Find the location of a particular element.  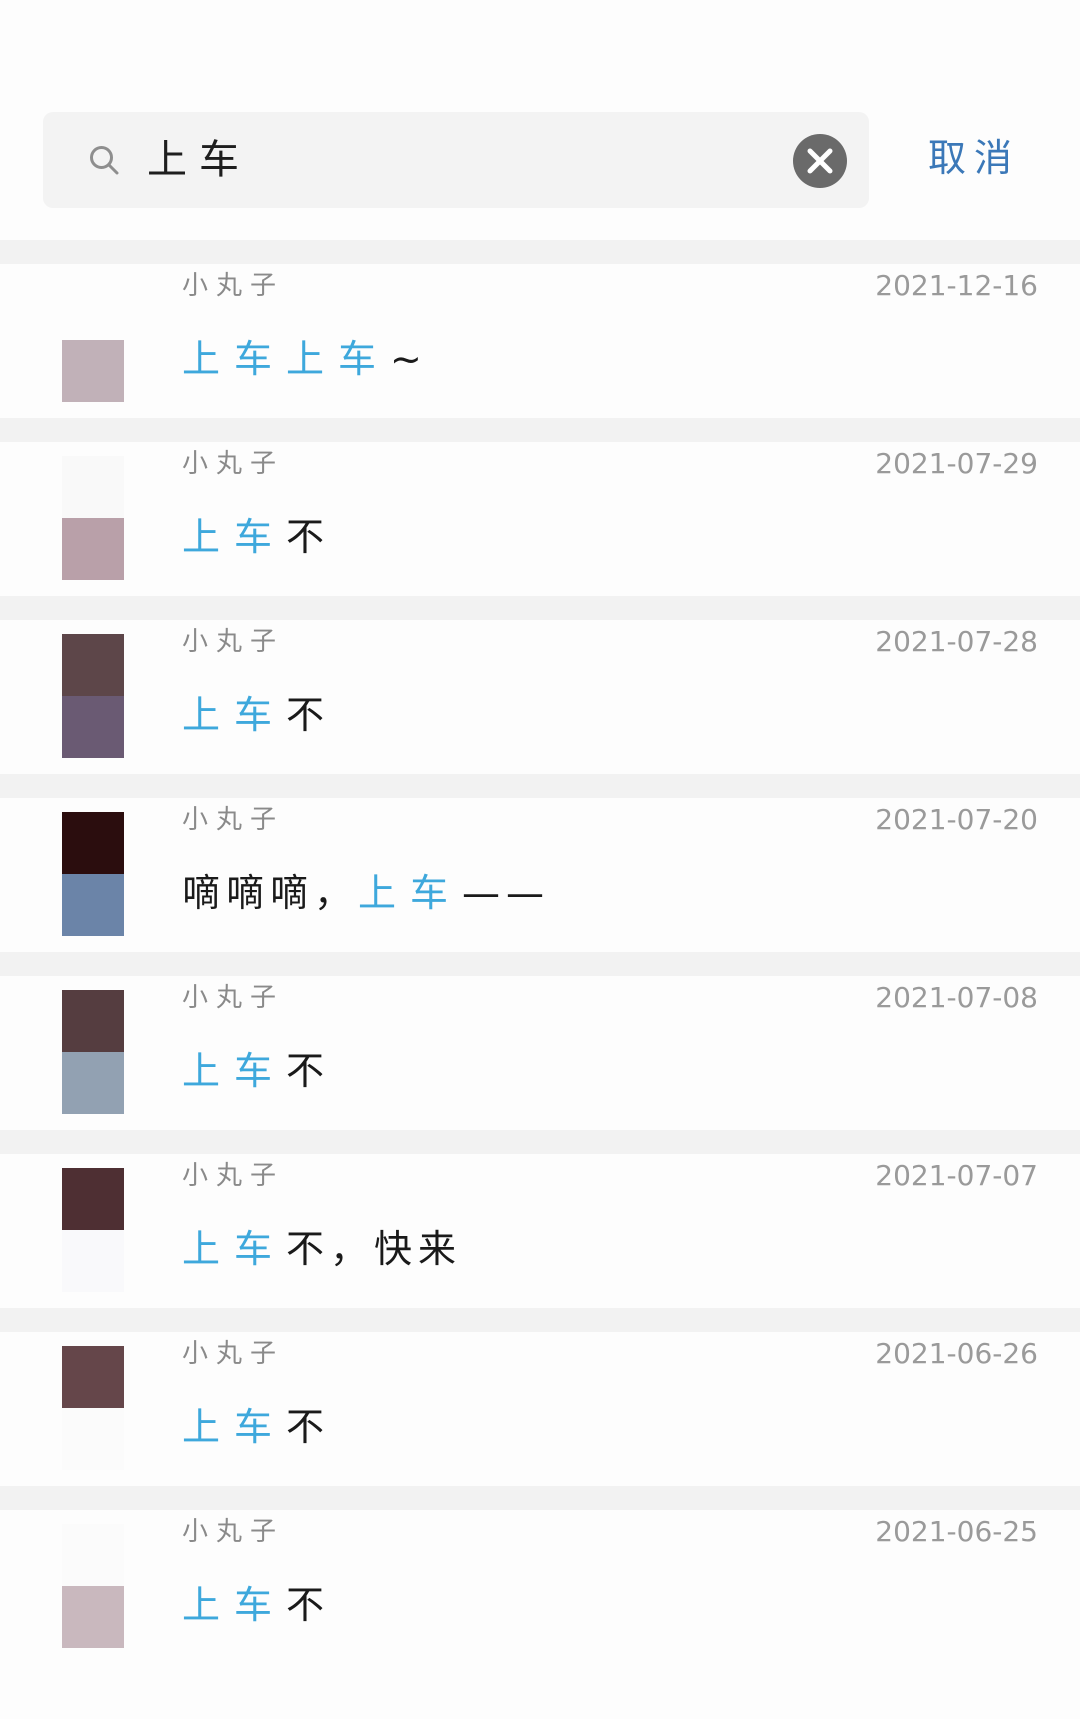

search-result-row: 小丸子 2021-07-07 上车不，快来 is located at coordinates (540, 1219).